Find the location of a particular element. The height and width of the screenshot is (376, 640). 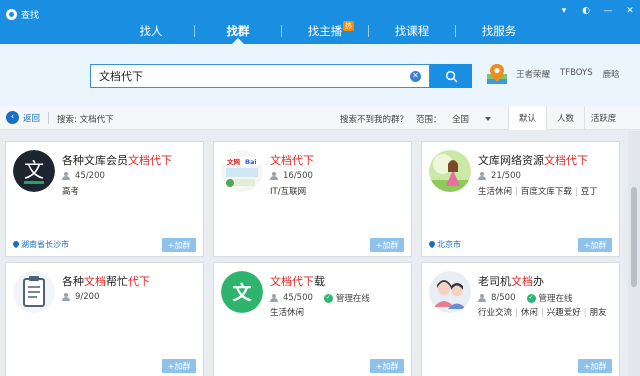

nav-tabs: 找人 找群 找主播 热 找课程 找服务 is located at coordinates (325, 31).